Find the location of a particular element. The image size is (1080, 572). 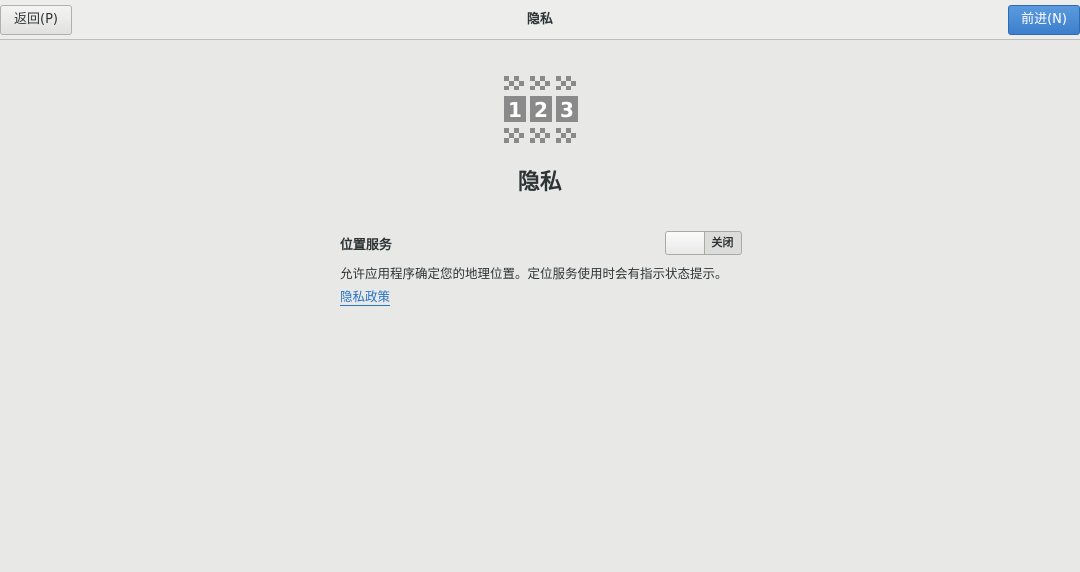

svg-text: 3 is located at coordinates (567, 110).